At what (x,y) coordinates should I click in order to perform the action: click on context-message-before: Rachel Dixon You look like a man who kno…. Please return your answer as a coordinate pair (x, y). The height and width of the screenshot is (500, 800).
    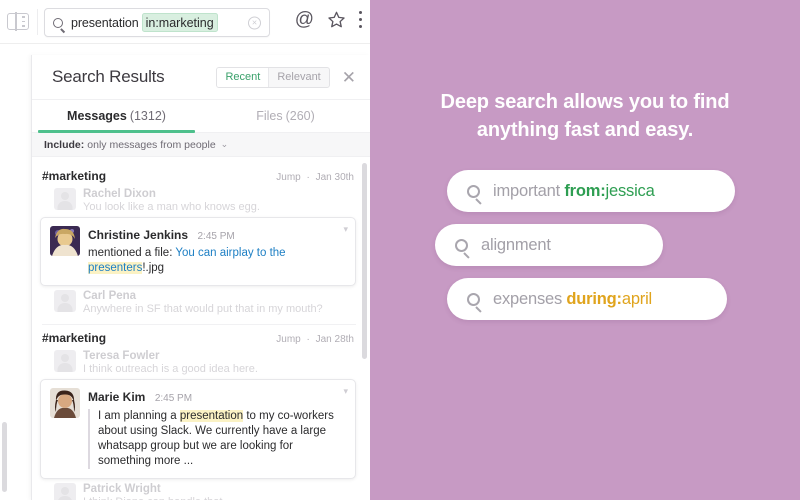
    Looking at the image, I should click on (201, 200).